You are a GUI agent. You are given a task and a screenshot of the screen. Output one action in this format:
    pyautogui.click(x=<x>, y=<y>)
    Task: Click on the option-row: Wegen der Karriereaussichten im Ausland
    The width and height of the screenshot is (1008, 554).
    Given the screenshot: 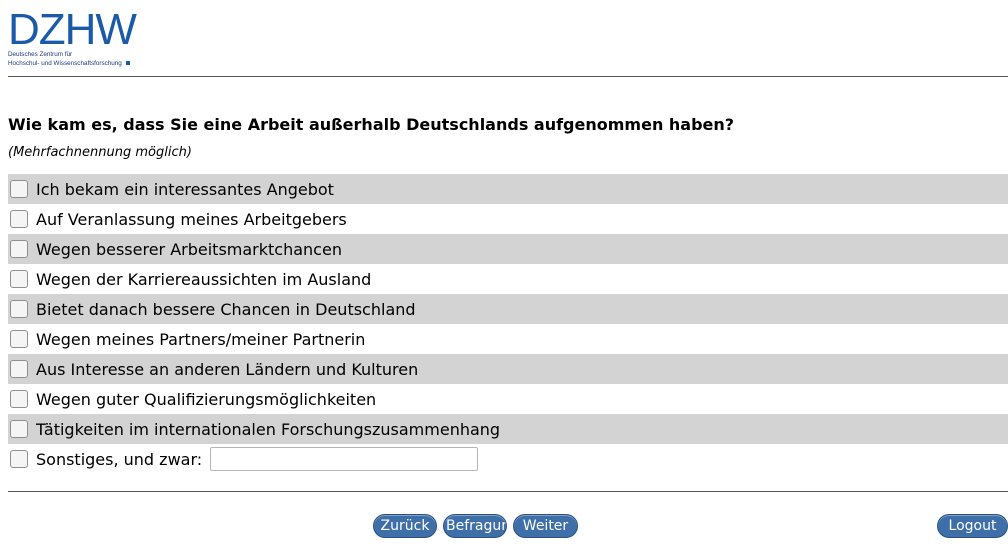 What is the action you would take?
    pyautogui.click(x=508, y=279)
    